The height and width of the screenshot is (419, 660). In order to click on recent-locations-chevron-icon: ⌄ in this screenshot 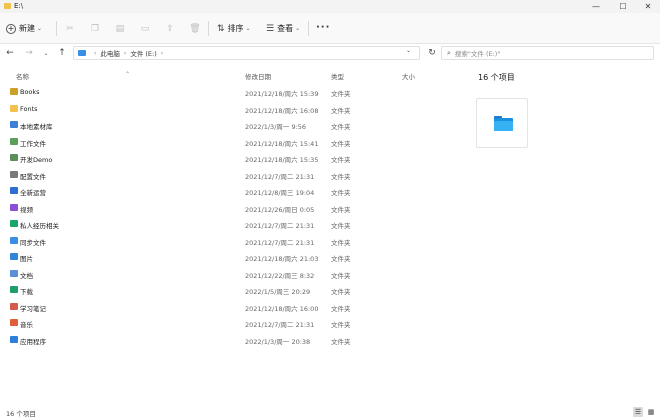, I will do `click(46, 53)`.